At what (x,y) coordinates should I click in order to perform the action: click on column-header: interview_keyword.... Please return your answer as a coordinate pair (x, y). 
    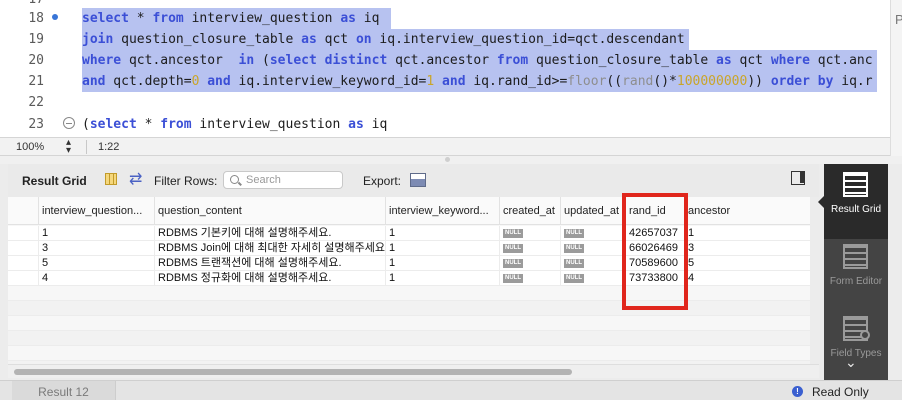
    Looking at the image, I should click on (442, 211).